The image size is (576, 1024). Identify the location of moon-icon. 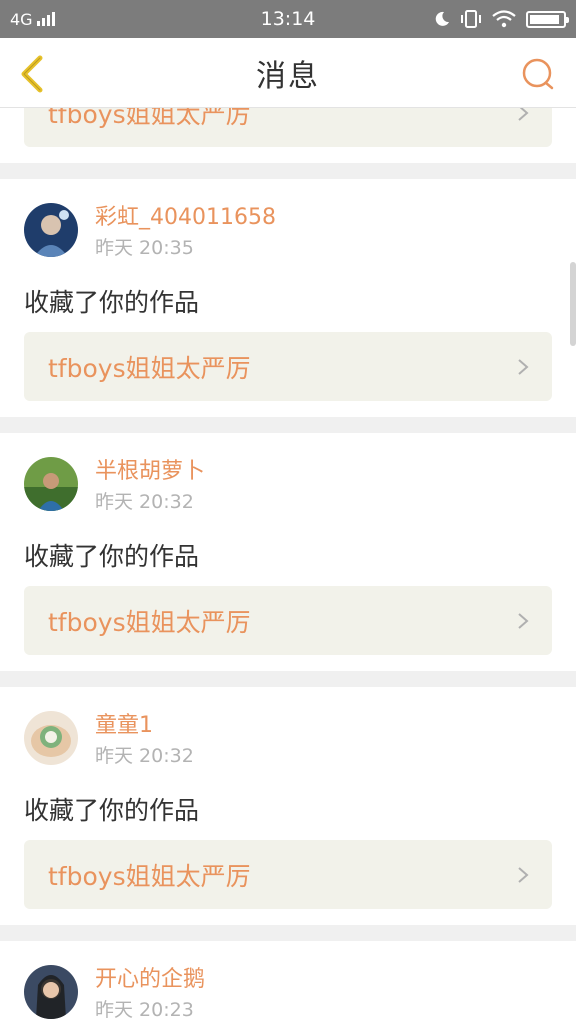
(442, 18).